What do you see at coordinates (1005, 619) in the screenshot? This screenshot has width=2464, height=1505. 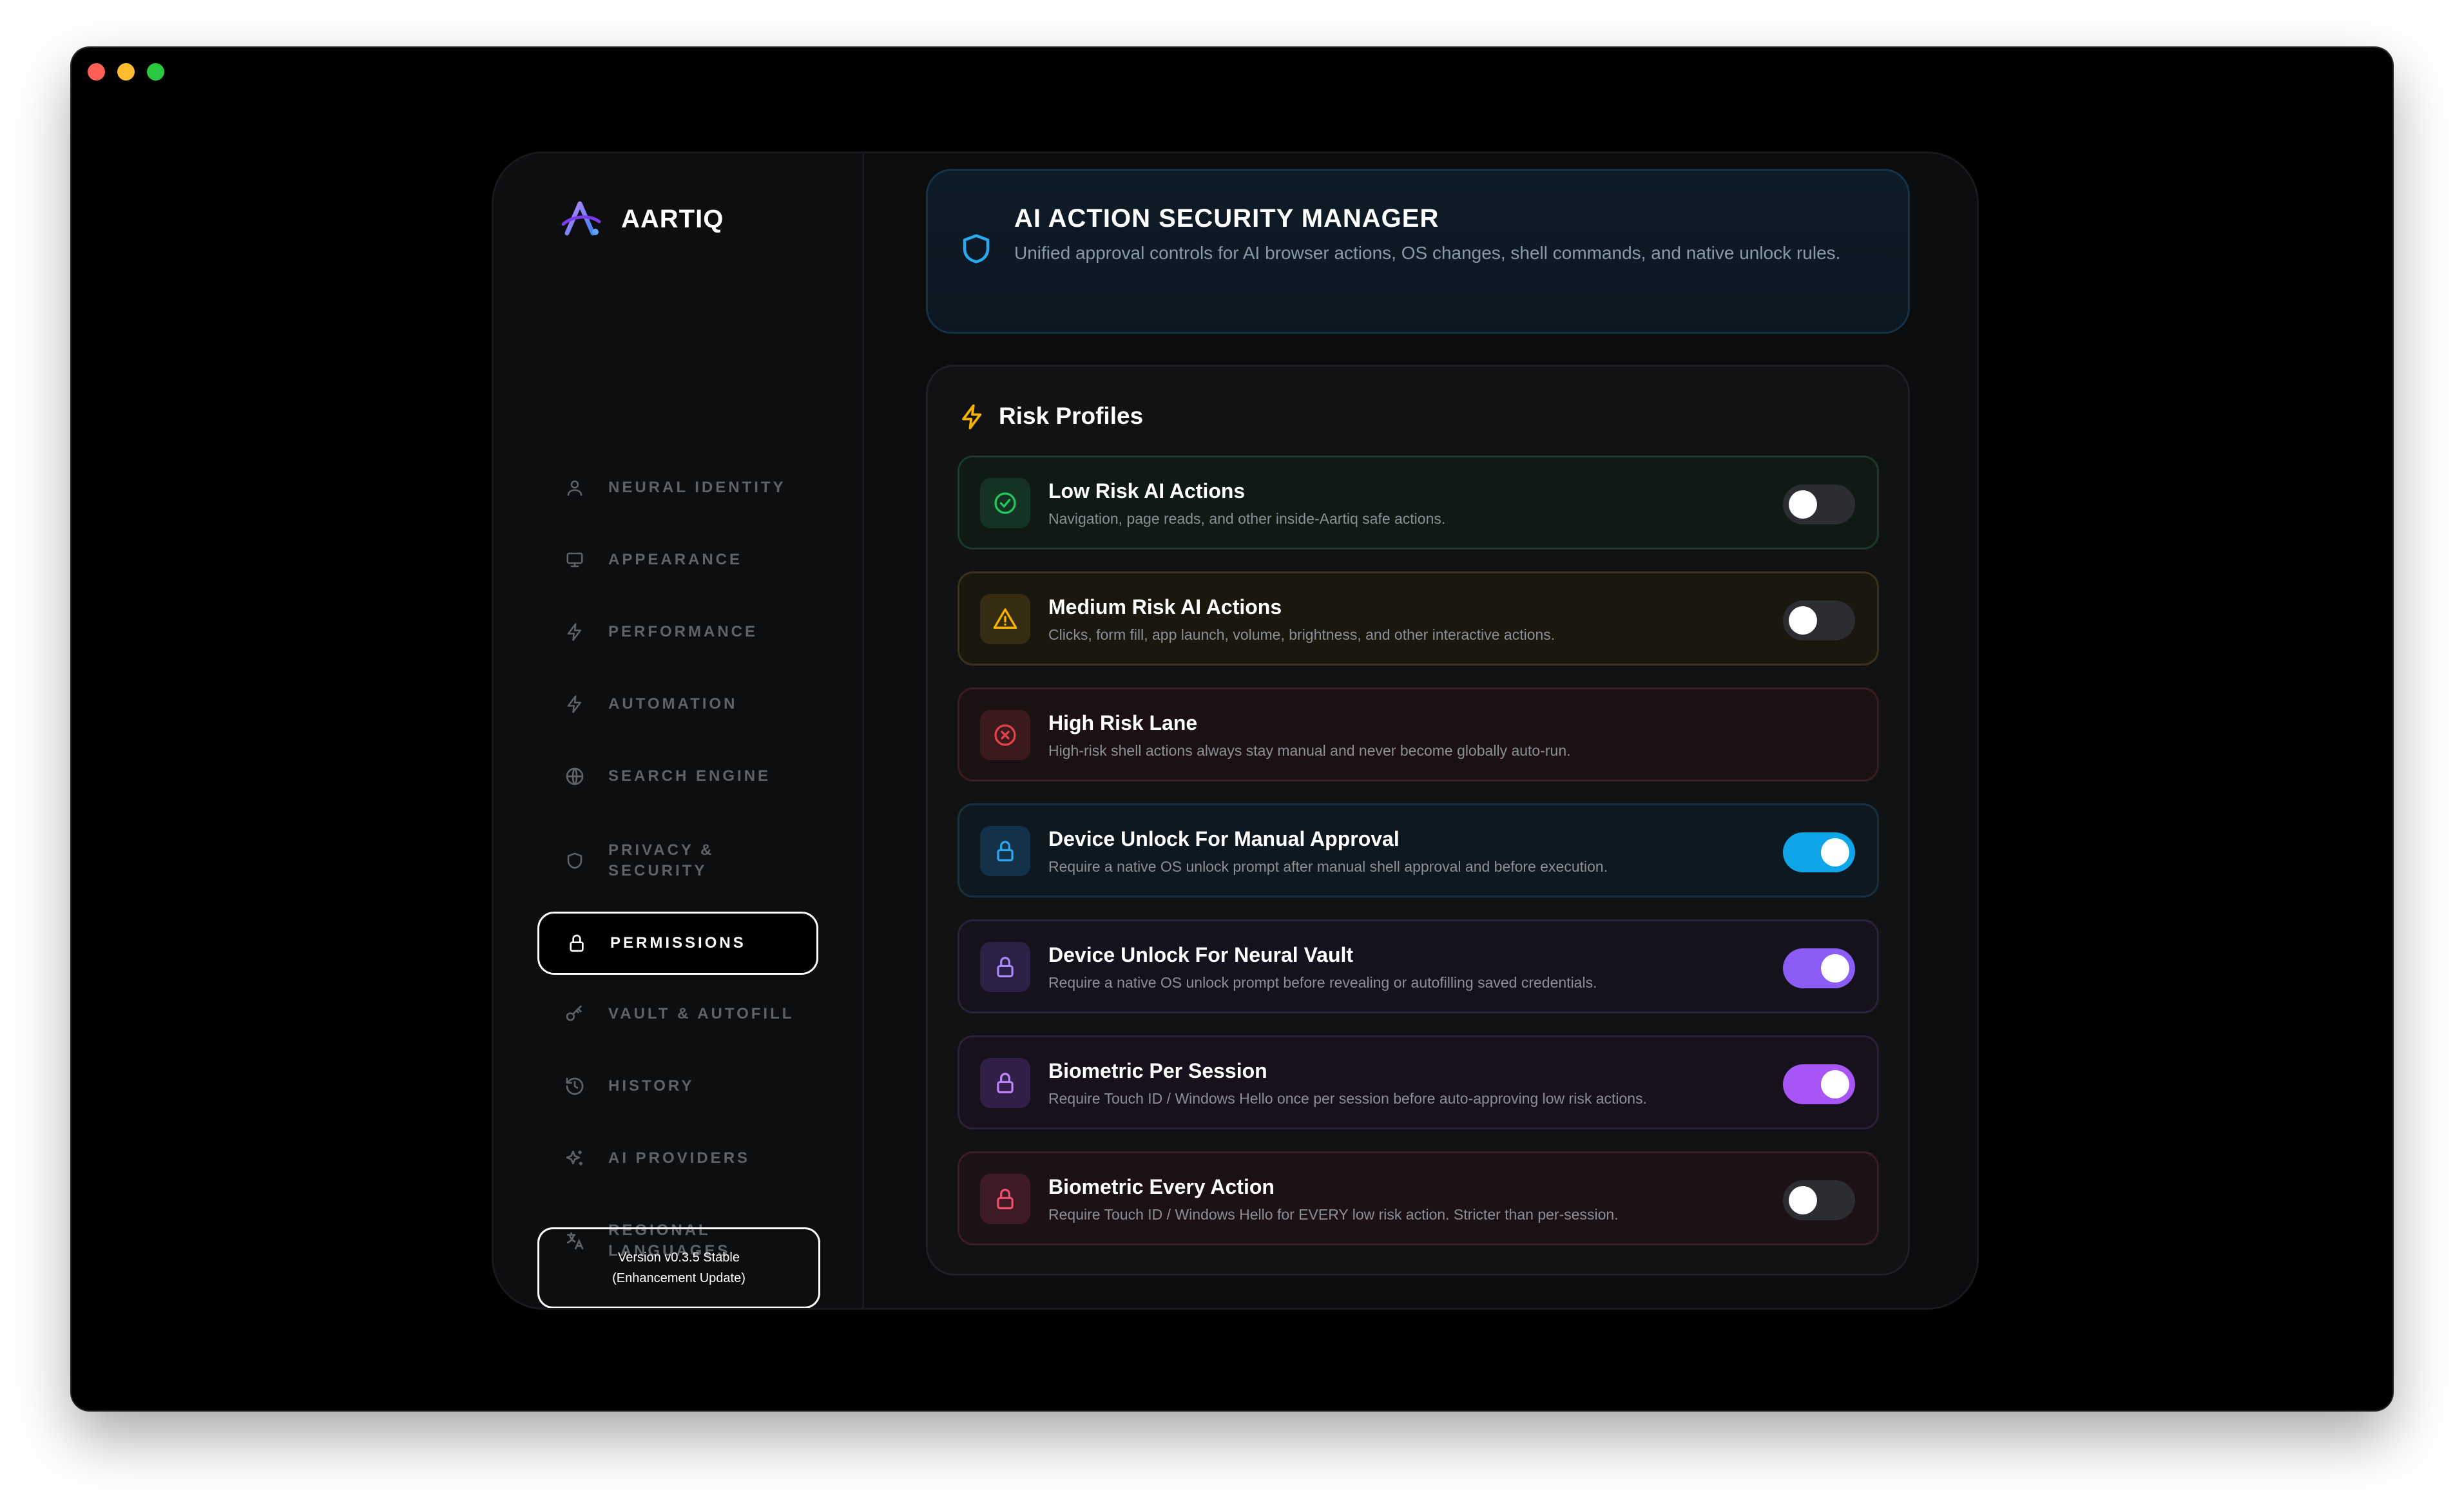 I see `warning-icon` at bounding box center [1005, 619].